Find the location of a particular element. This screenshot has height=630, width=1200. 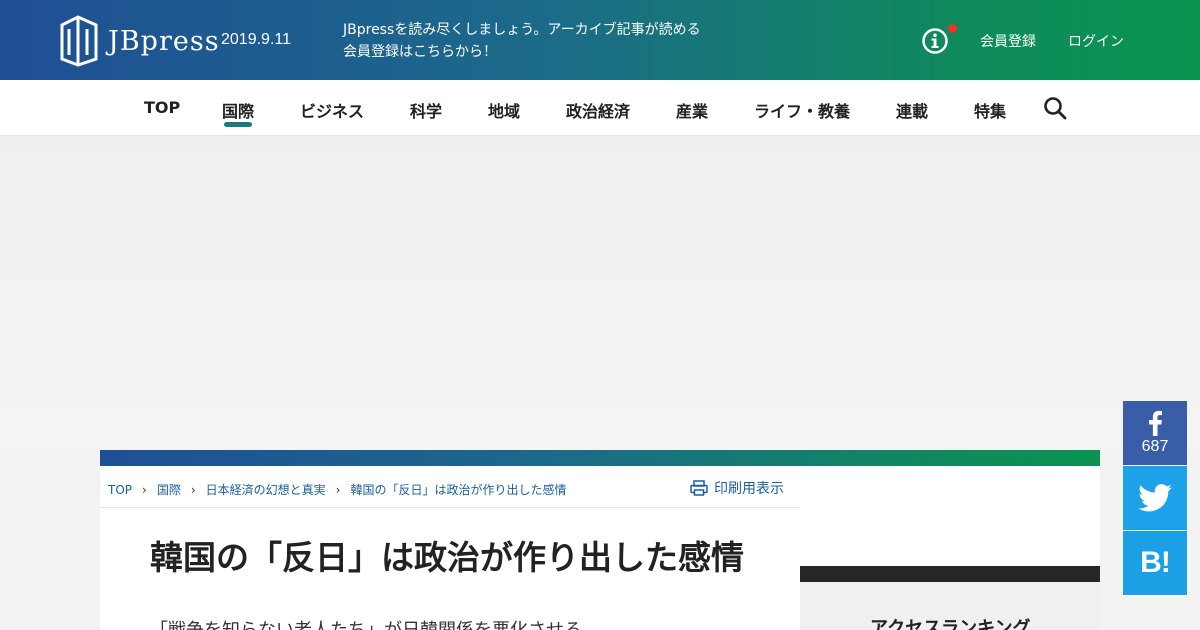

nav-item-politics-economy: 政治経済 is located at coordinates (598, 110).